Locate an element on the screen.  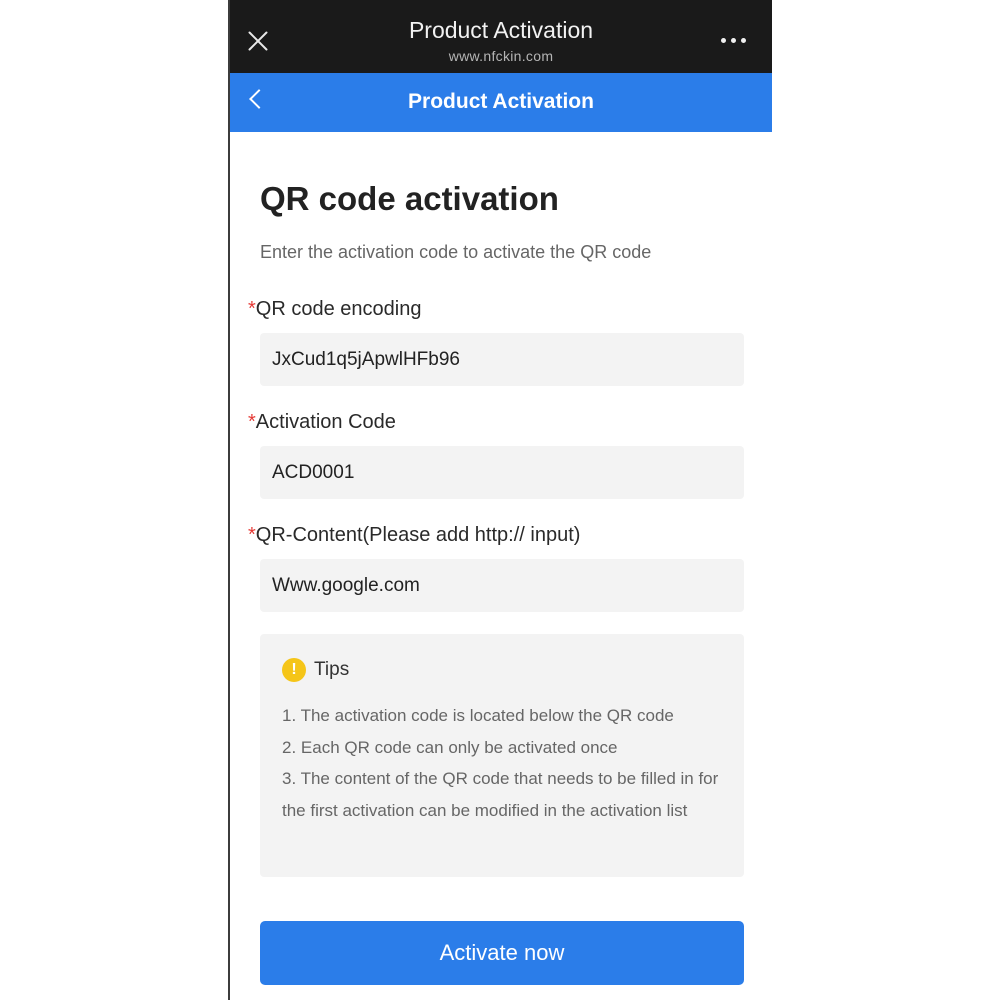
content-label: *QR-Content(Please add http:// input) is located at coordinates (414, 535).